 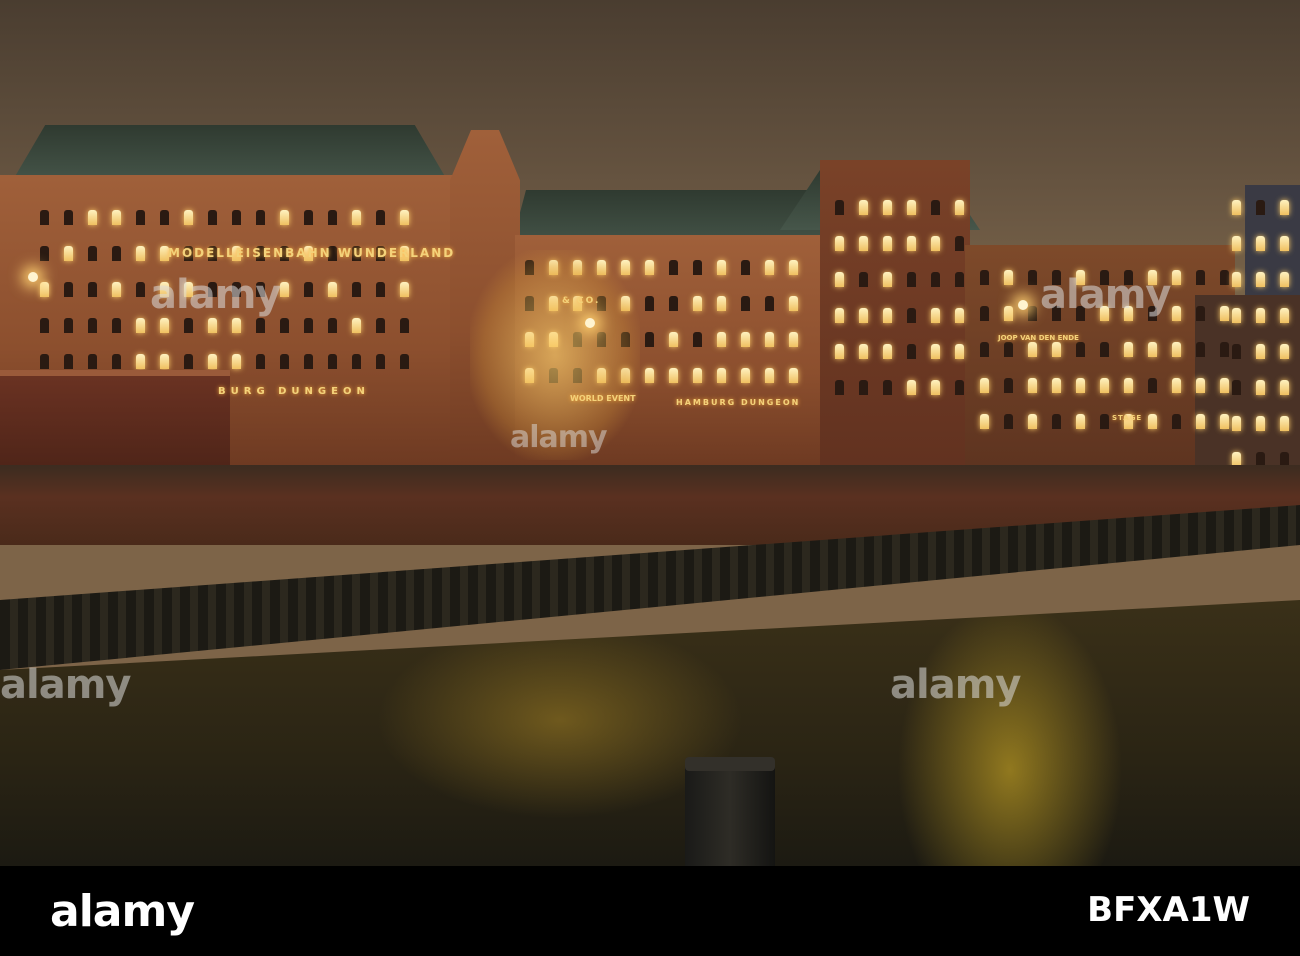 I want to click on sign-wunderland: MODELLEISENBAHN WUNDERLAND, so click(x=312, y=253).